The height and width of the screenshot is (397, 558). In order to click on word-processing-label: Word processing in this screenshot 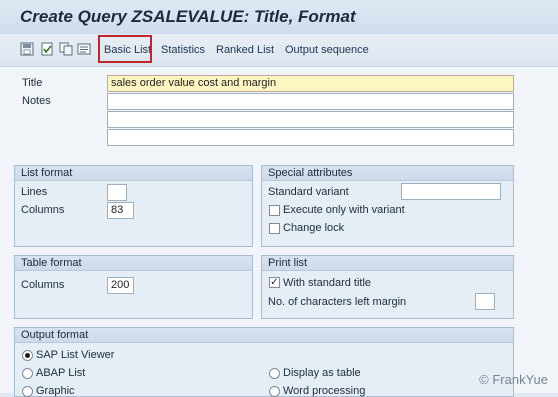, I will do `click(324, 391)`.